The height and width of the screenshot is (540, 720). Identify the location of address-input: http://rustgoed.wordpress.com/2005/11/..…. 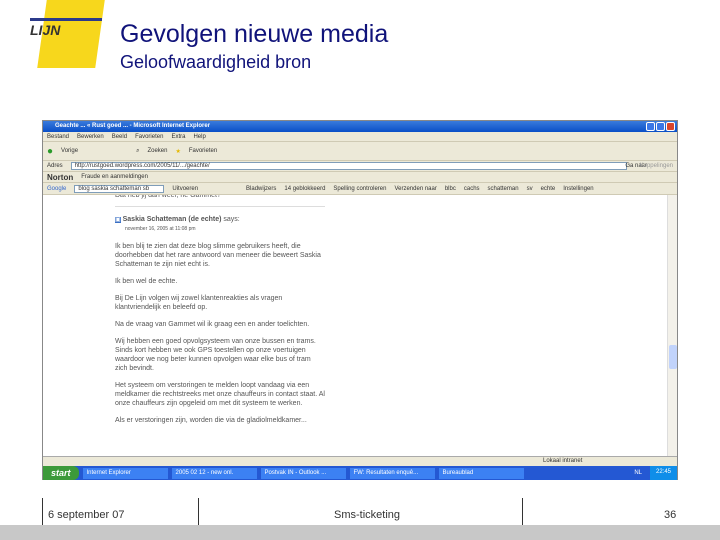
(348, 166).